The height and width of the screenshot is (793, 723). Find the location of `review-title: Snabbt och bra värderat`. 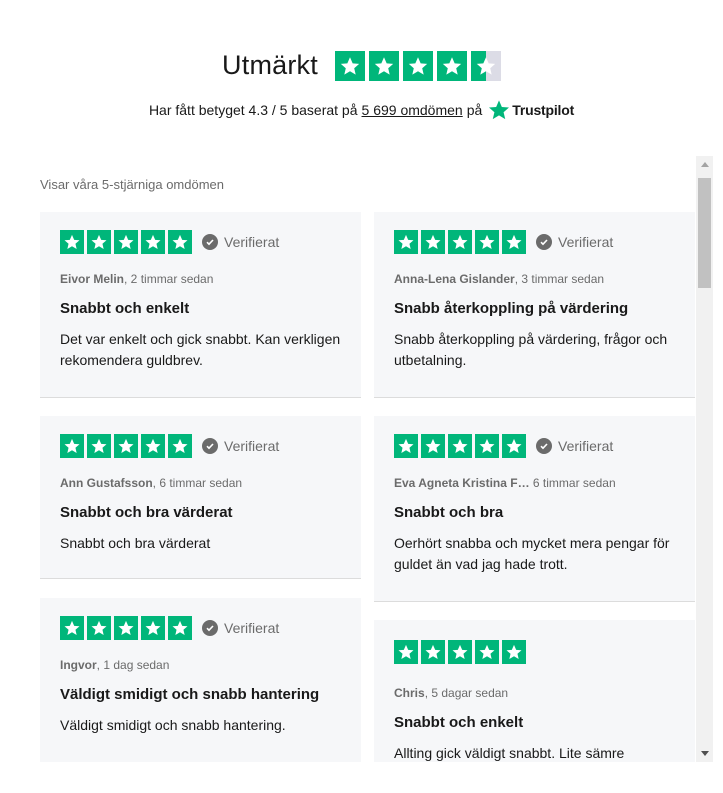

review-title: Snabbt och bra värderat is located at coordinates (146, 512).